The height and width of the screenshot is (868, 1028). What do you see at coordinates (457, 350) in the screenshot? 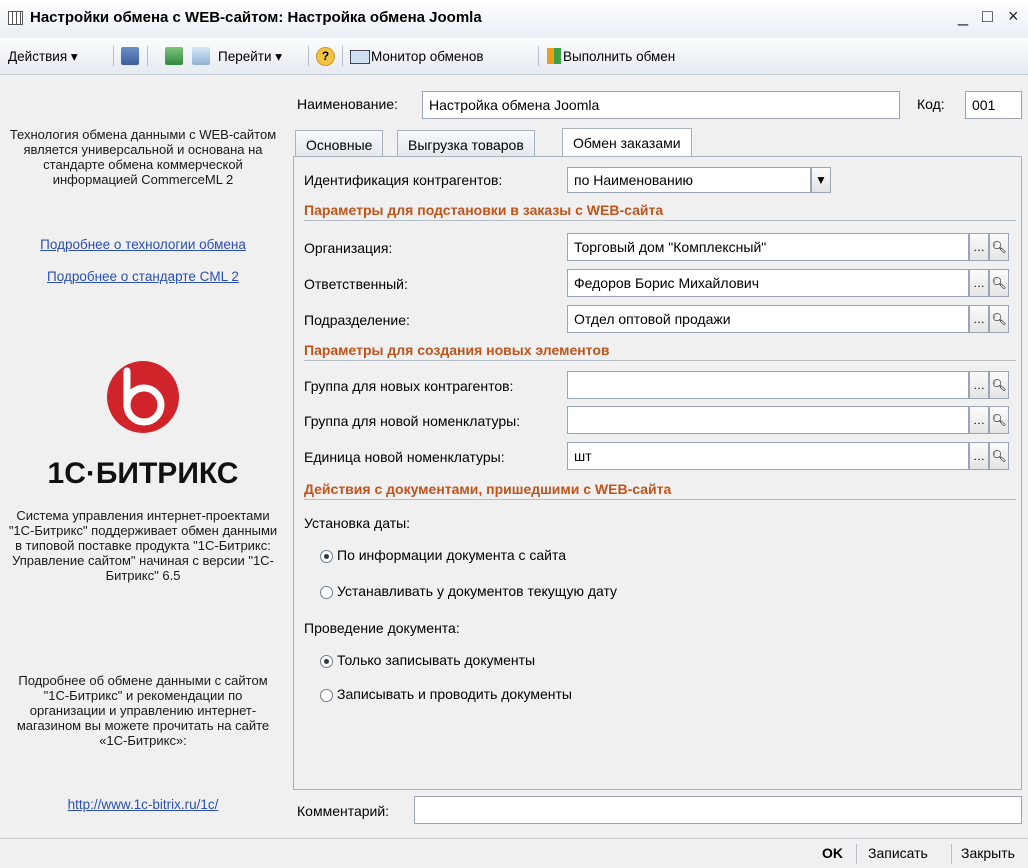
I see `section-new-elements-title: Параметры для создания новых элементов` at bounding box center [457, 350].